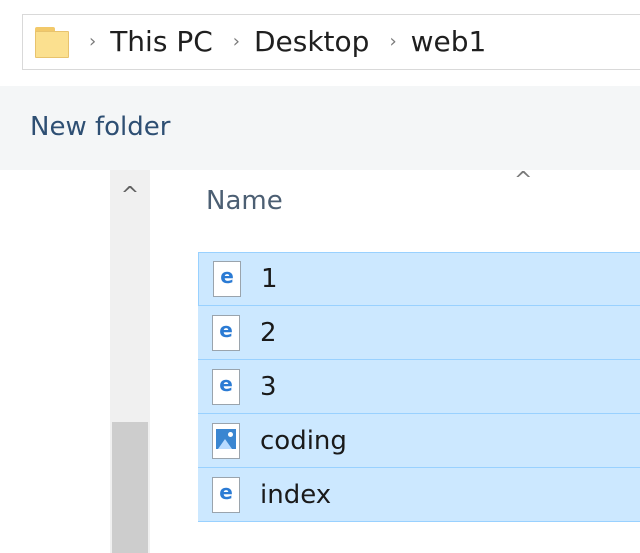  Describe the element at coordinates (419, 279) in the screenshot. I see `file-row: e 1` at that location.